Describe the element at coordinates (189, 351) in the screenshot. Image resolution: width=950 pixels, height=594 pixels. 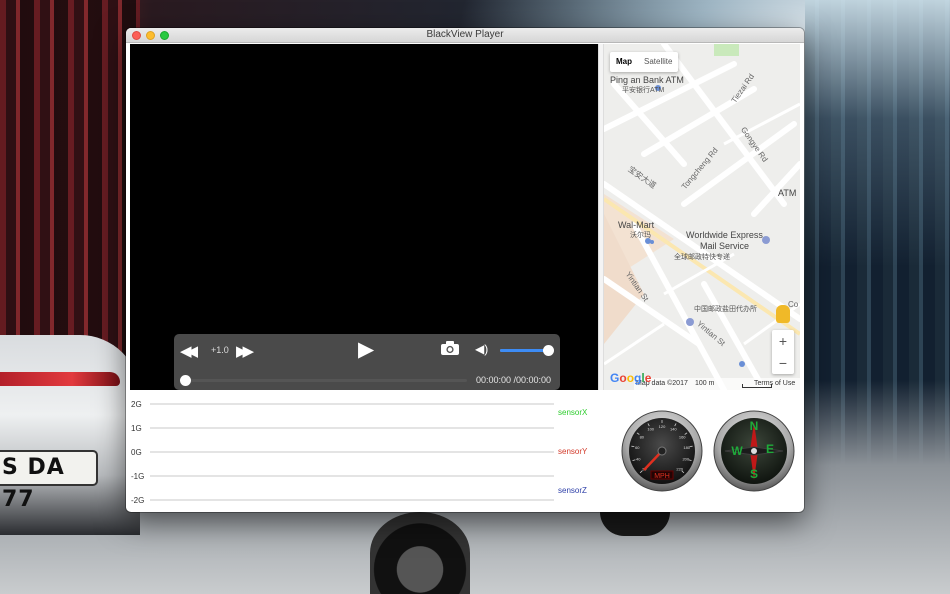
I see `rewind-icon: ◀◀` at that location.